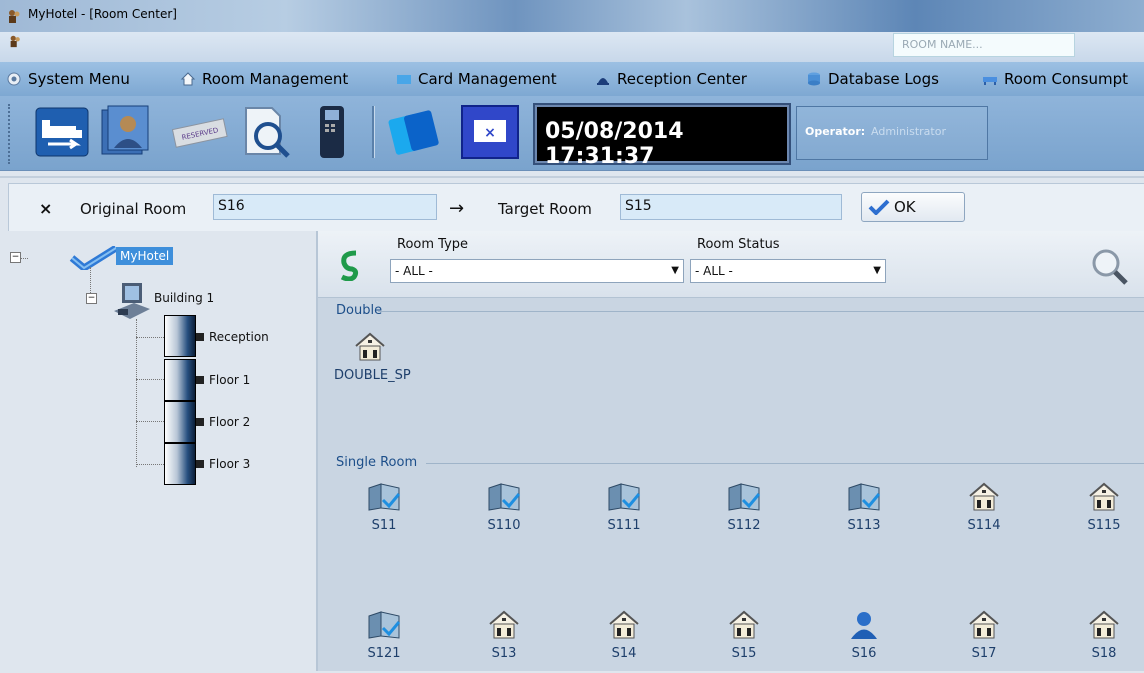 Image resolution: width=1144 pixels, height=673 pixels. I want to click on menu-card-management: Card Management, so click(476, 79).